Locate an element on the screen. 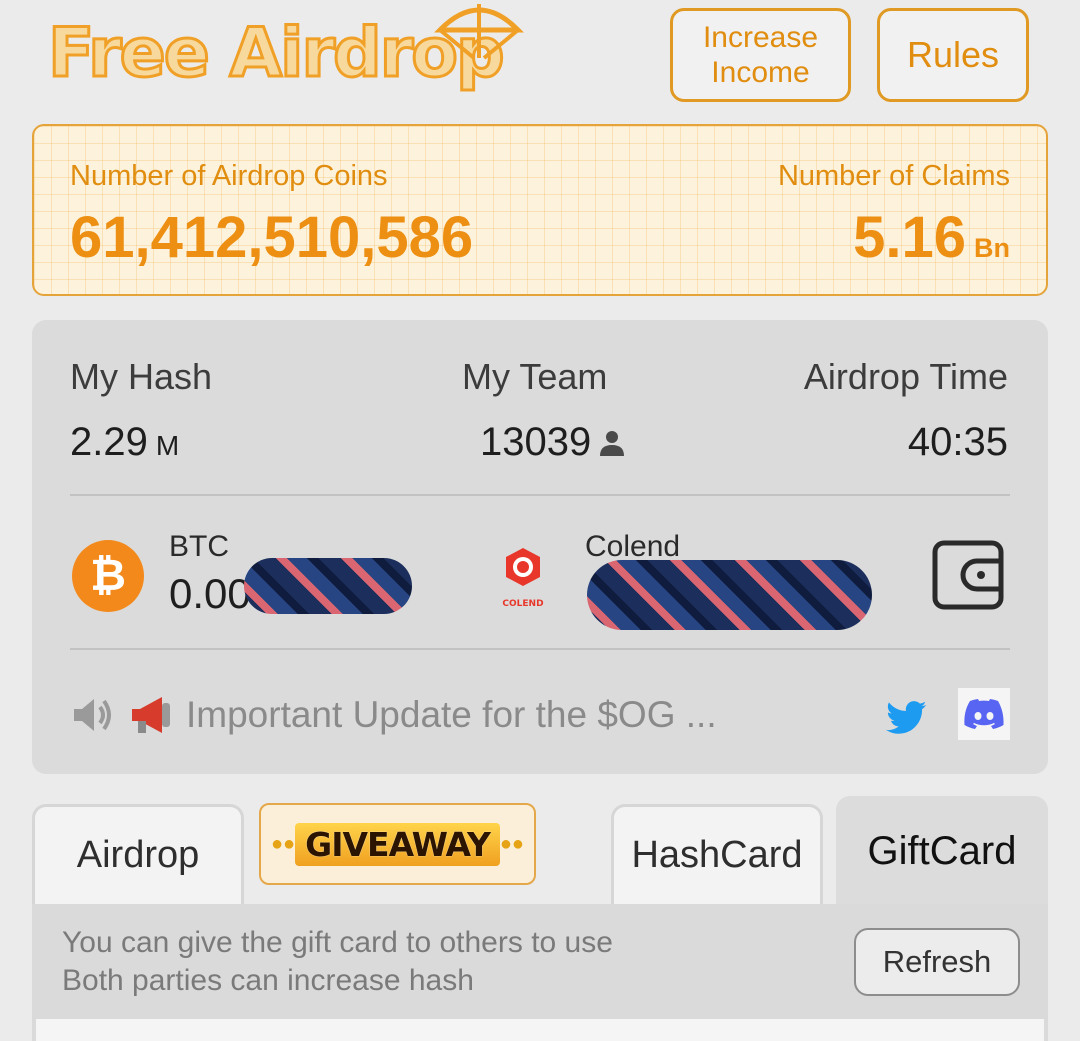  my-hash-unit: M is located at coordinates (167, 445).